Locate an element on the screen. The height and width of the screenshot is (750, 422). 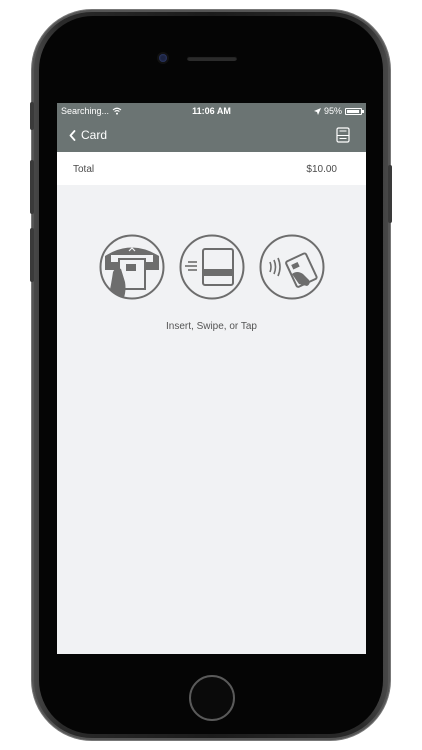
total-row: Total $10.00 is located at coordinates (211, 168).